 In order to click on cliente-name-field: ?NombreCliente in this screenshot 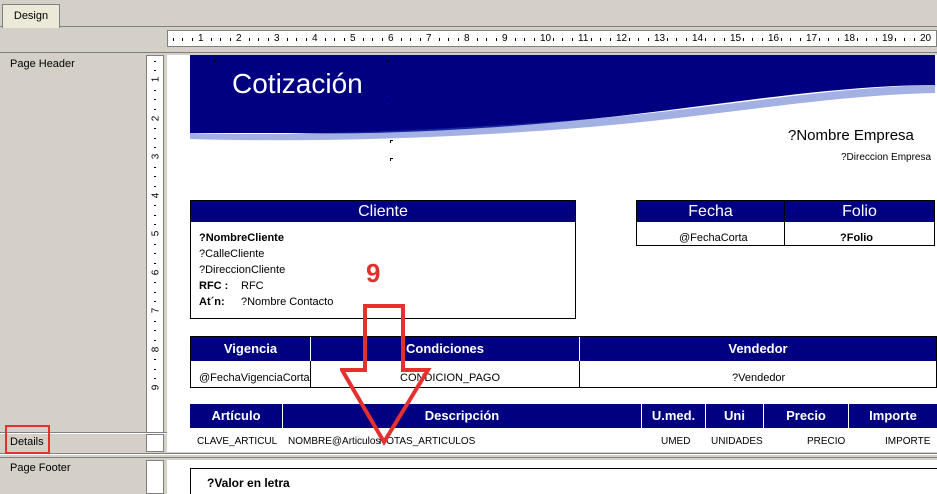, I will do `click(241, 238)`.